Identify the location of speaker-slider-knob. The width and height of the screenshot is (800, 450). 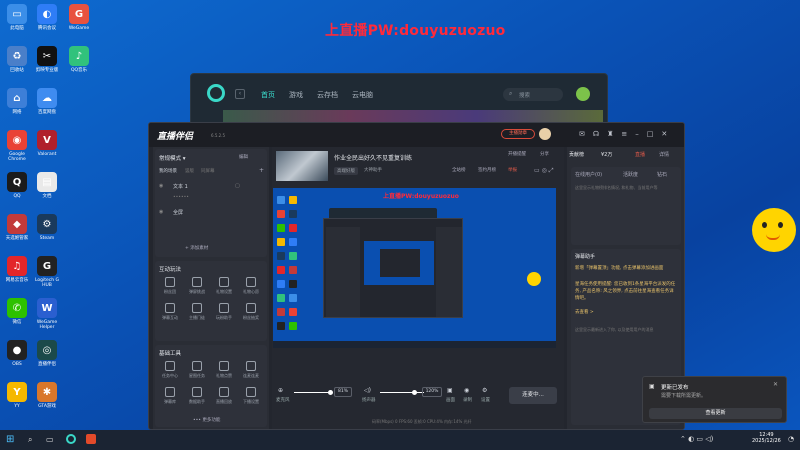
(414, 392).